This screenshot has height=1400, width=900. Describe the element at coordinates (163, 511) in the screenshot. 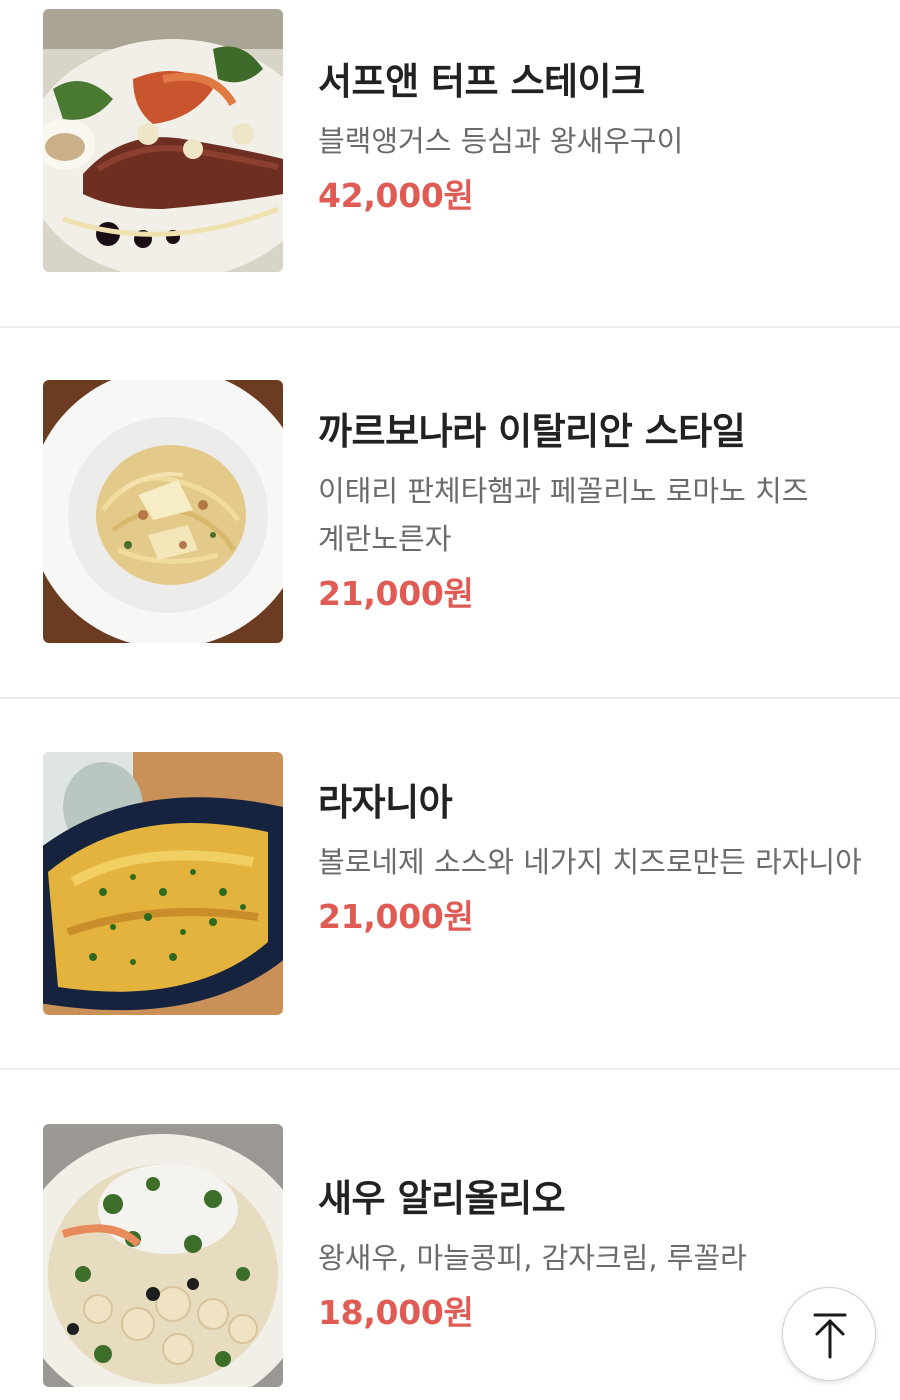

I see `carbonara-pasta-photo` at that location.